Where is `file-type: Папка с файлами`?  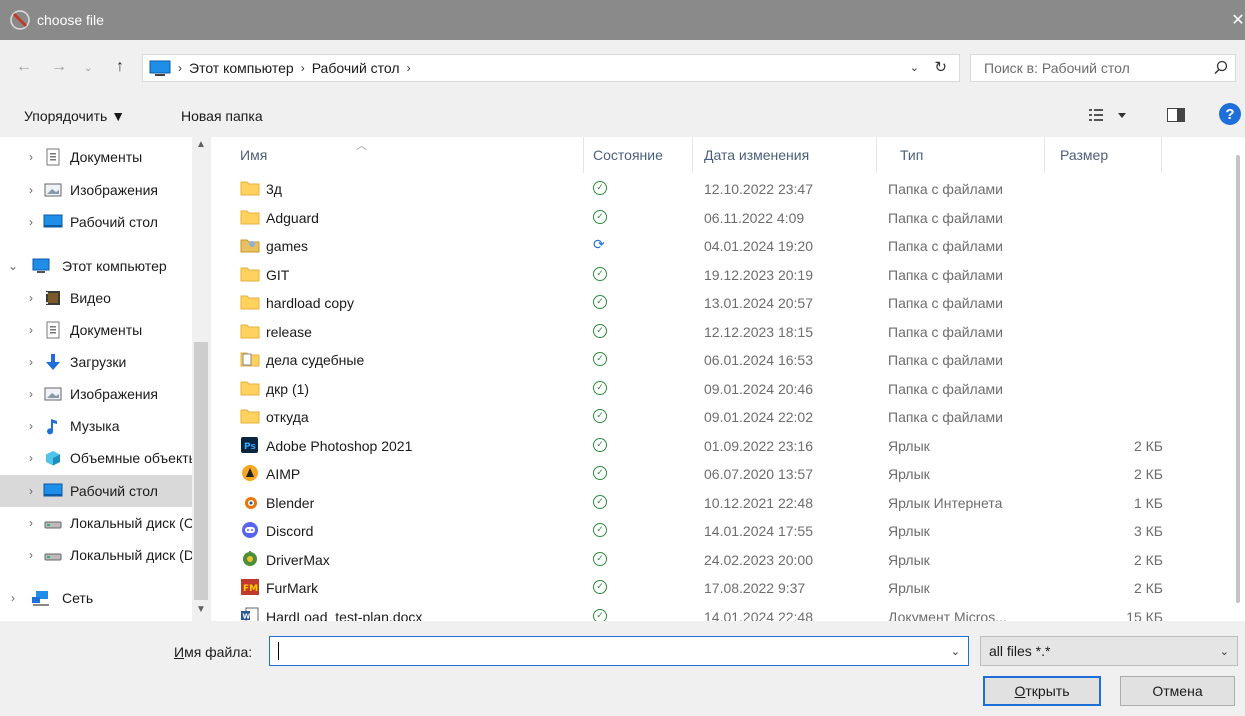 file-type: Папка с файлами is located at coordinates (945, 331).